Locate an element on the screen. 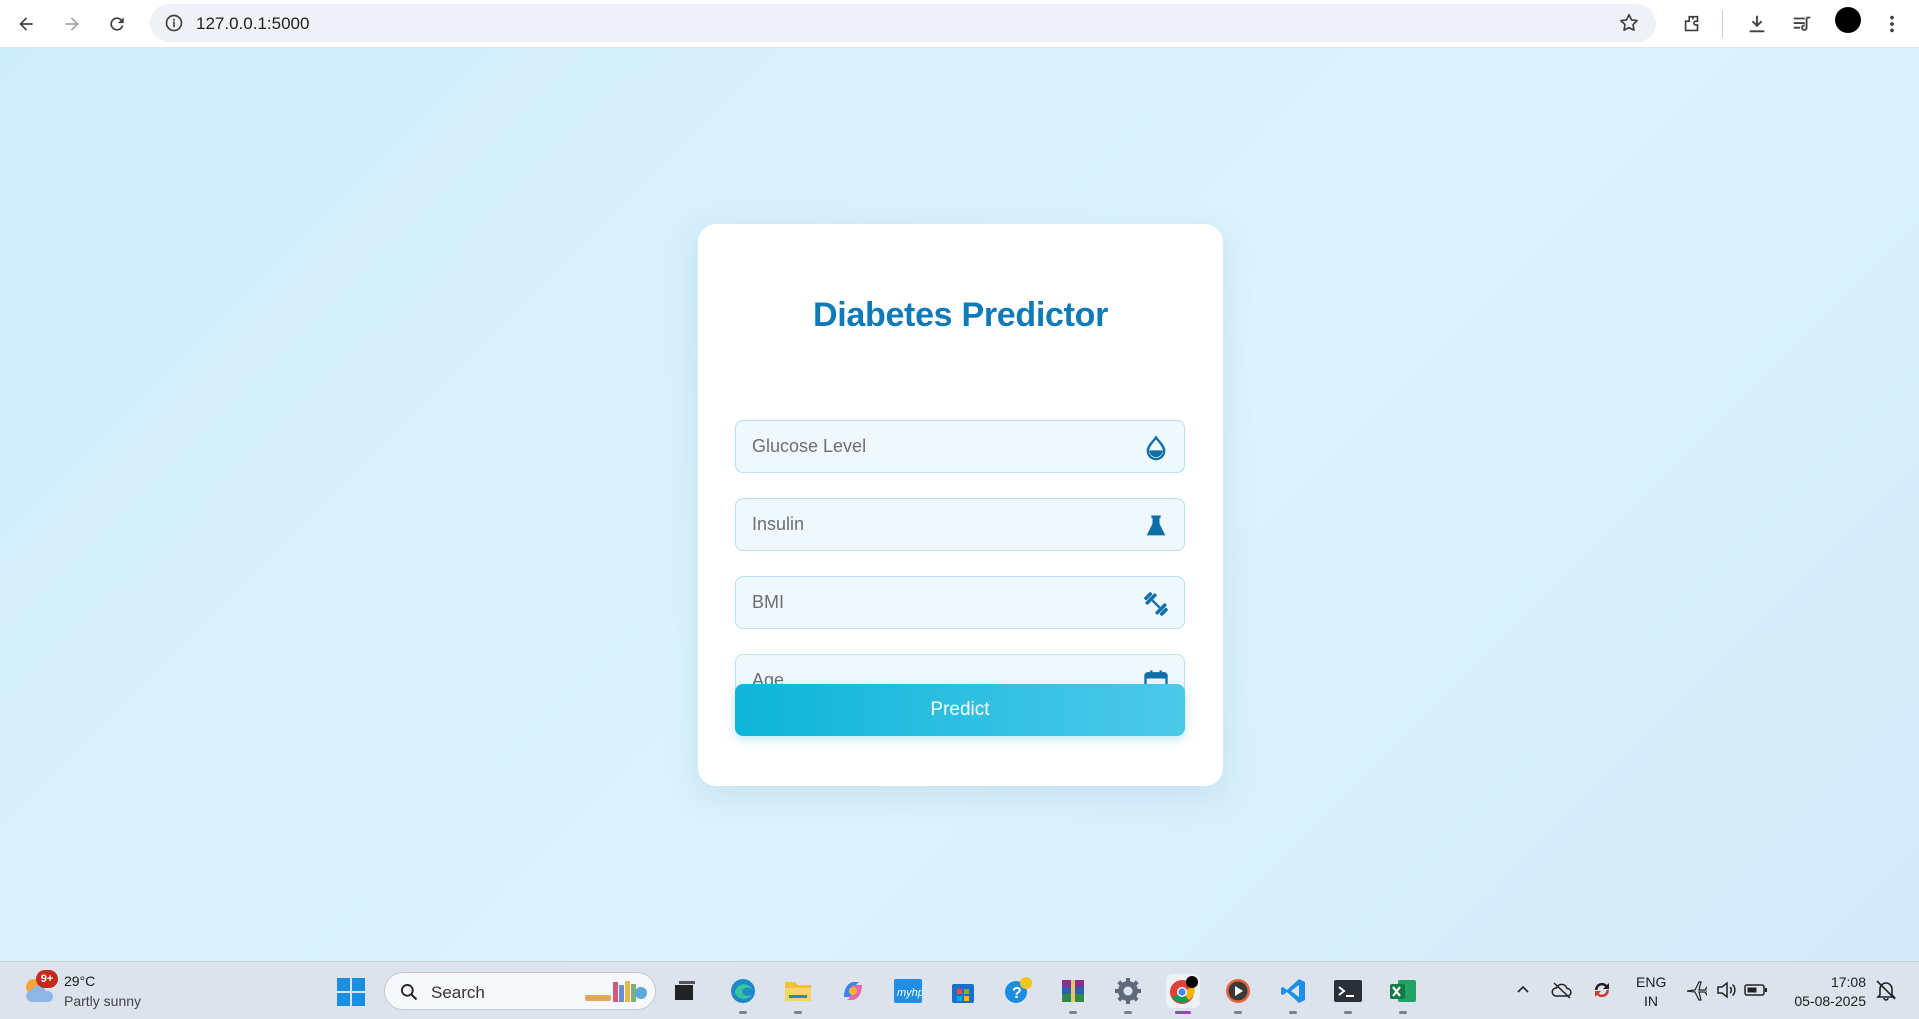  taskbar-copilot is located at coordinates (853, 991).